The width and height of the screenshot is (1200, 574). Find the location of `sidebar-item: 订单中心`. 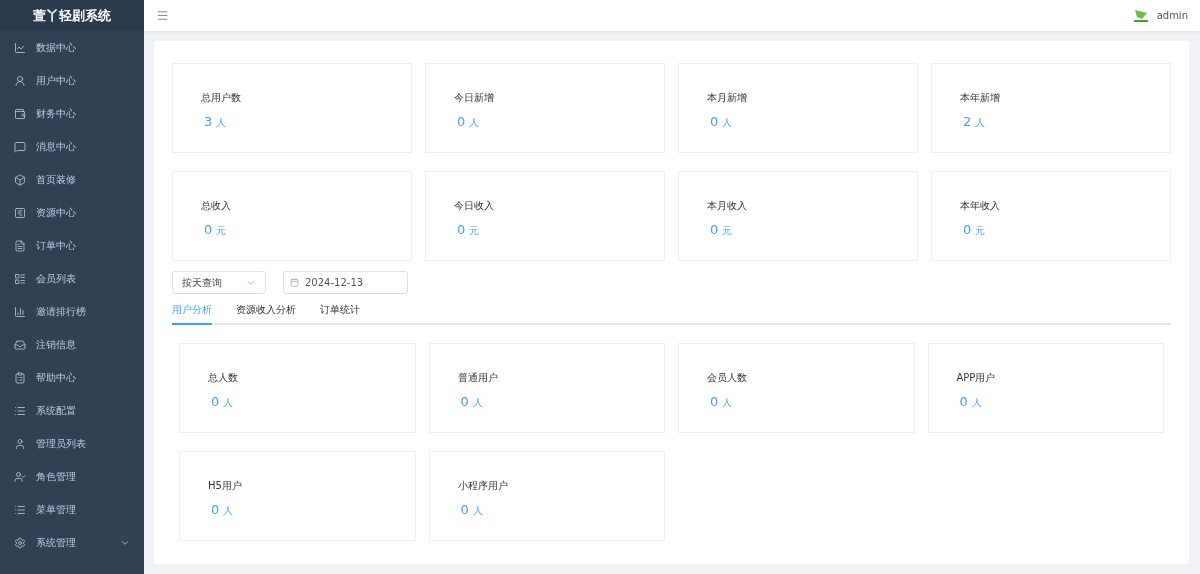

sidebar-item: 订单中心 is located at coordinates (72, 245).